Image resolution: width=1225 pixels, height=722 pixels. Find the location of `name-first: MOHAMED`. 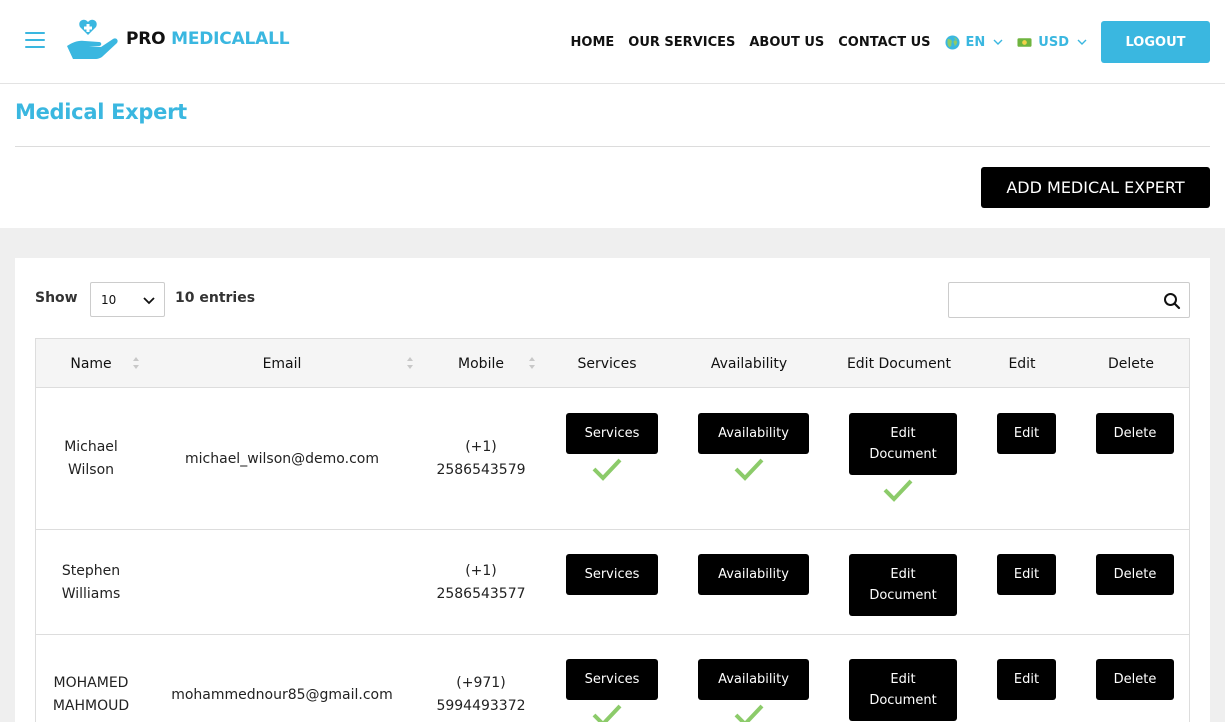

name-first: MOHAMED is located at coordinates (91, 683).